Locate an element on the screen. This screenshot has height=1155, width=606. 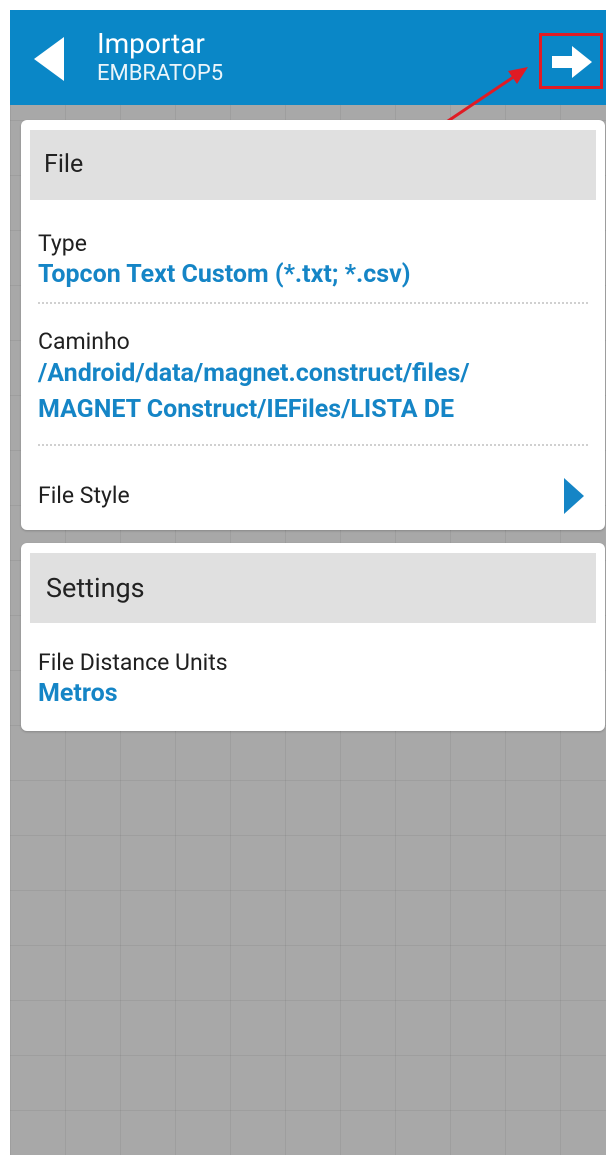
title-block: Importar EMBRATOP5 is located at coordinates (160, 57).